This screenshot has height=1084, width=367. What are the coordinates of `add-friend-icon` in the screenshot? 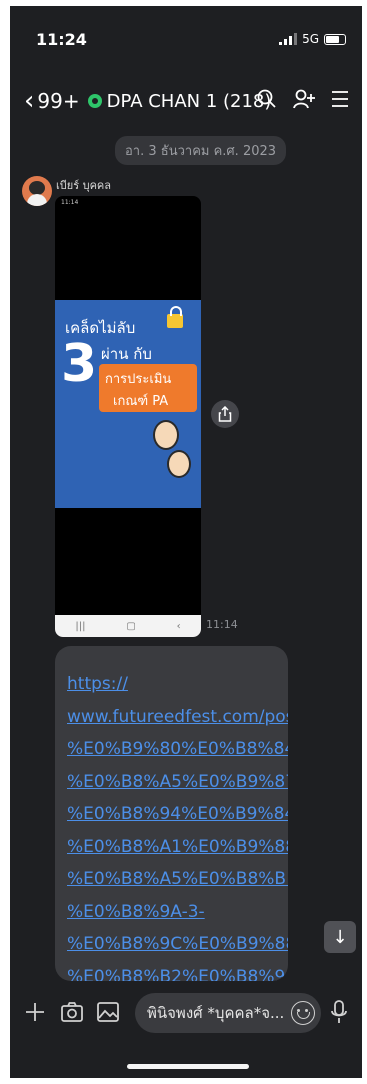 It's located at (304, 99).